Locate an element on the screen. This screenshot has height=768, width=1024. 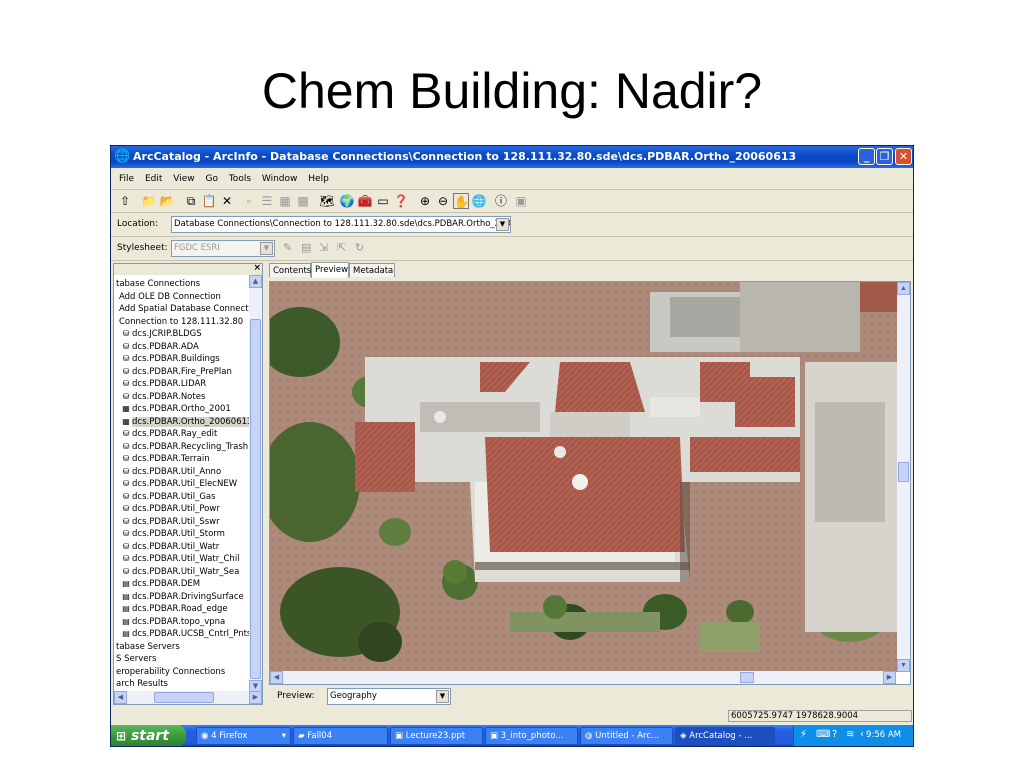
preview-type-combo: Geography ▼ is located at coordinates (389, 696).